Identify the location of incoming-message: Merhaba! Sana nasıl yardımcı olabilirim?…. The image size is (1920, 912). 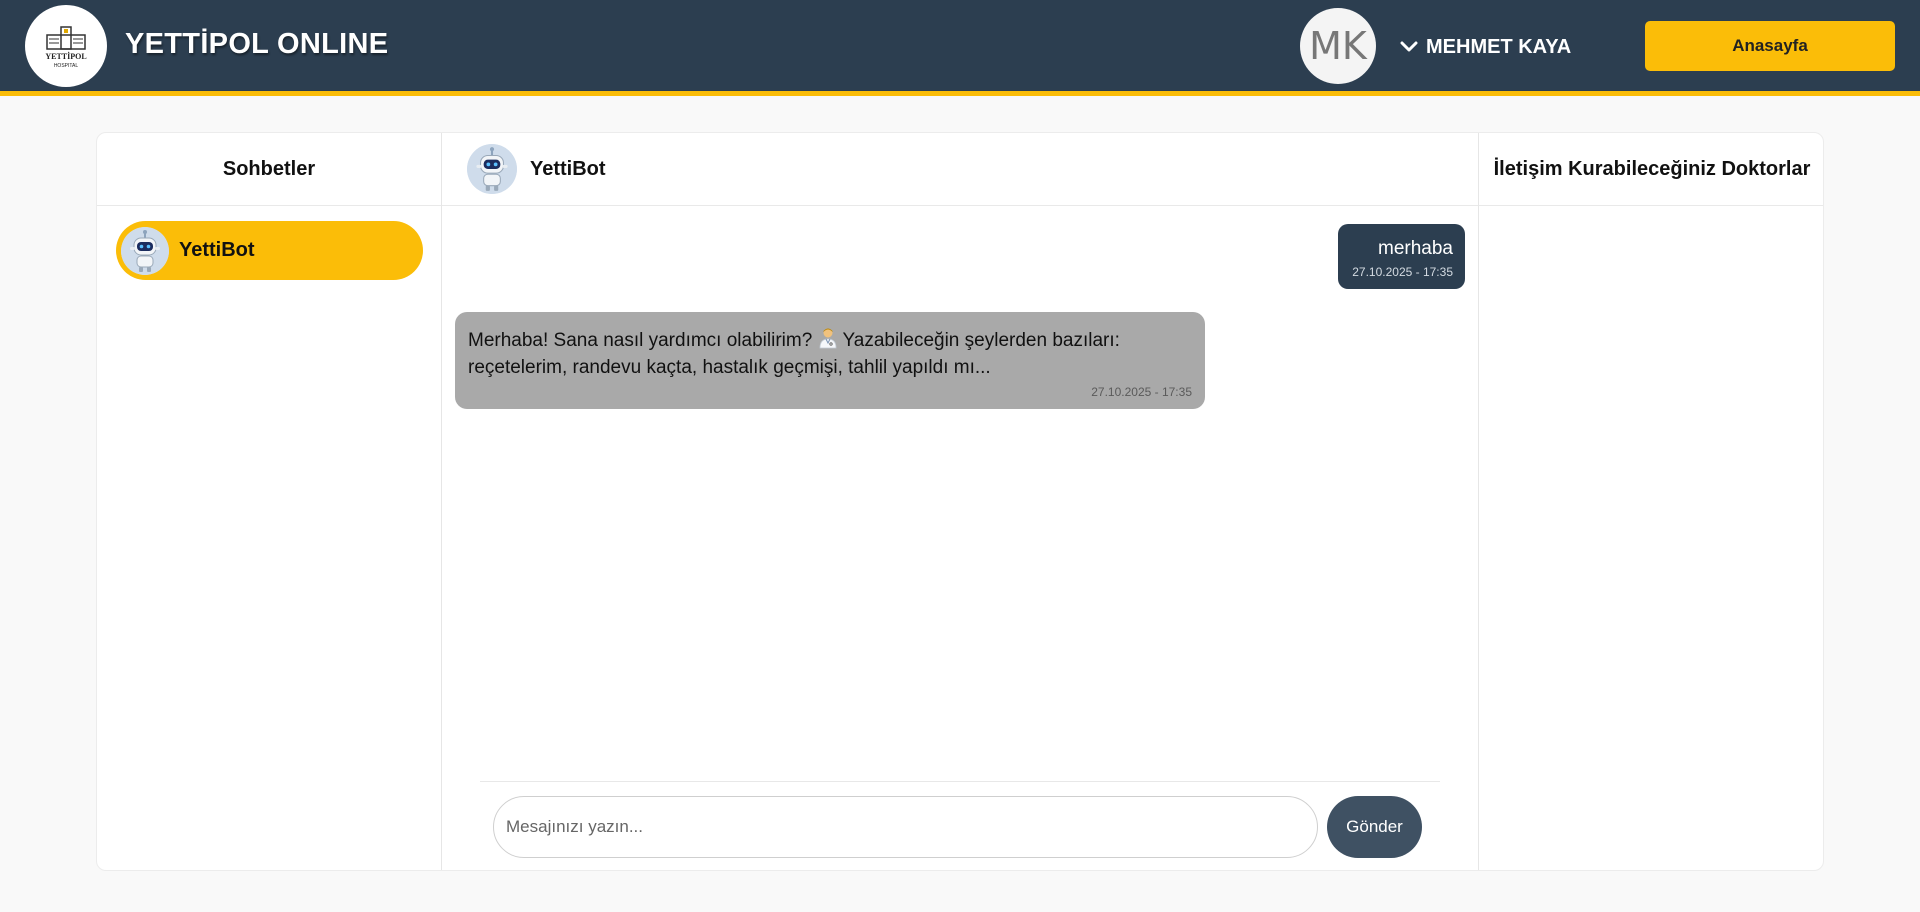
(830, 360).